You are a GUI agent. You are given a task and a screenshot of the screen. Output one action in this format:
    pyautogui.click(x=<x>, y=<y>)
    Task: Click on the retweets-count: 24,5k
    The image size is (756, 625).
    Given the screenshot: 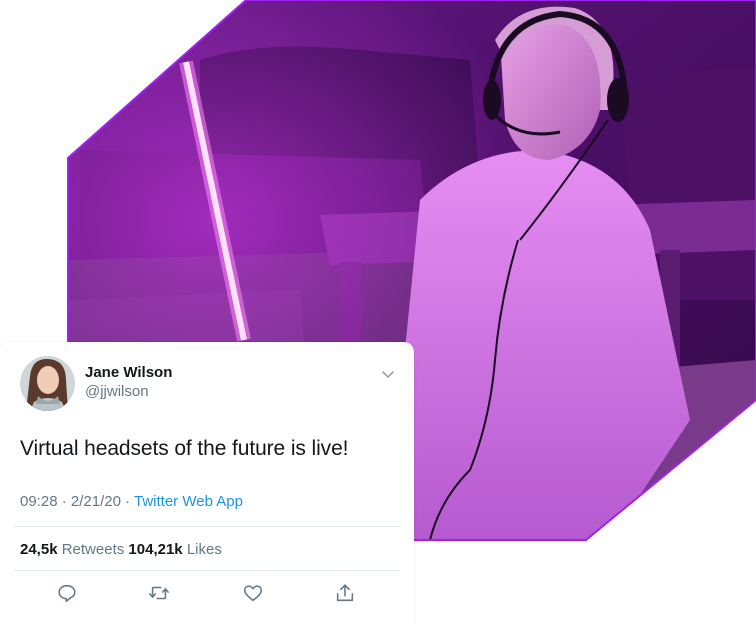 What is the action you would take?
    pyautogui.click(x=39, y=549)
    